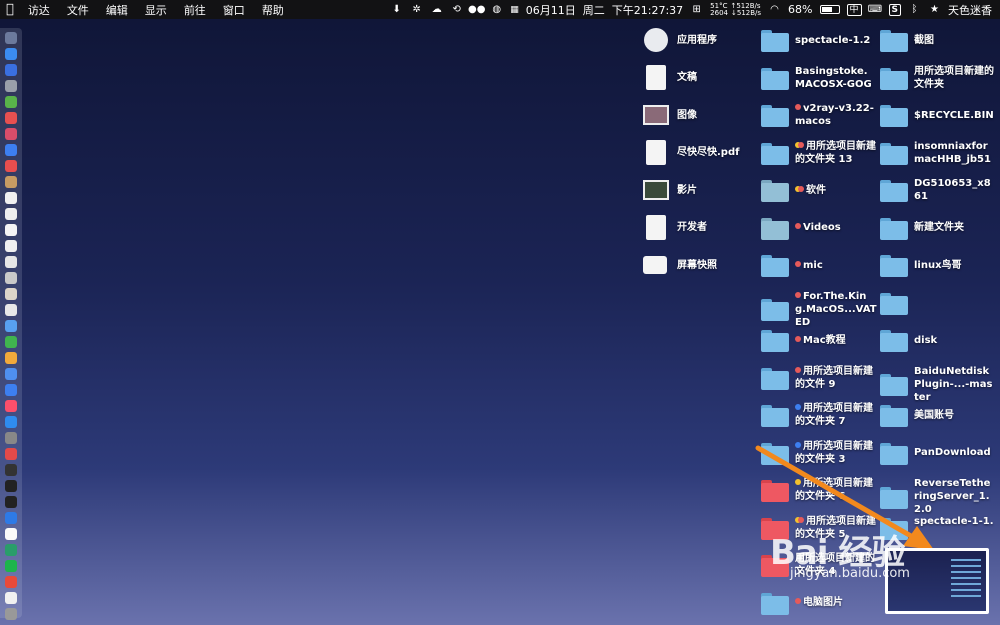 This screenshot has height=625, width=1000. Describe the element at coordinates (937, 415) in the screenshot. I see `folder-item: 美国账号` at that location.